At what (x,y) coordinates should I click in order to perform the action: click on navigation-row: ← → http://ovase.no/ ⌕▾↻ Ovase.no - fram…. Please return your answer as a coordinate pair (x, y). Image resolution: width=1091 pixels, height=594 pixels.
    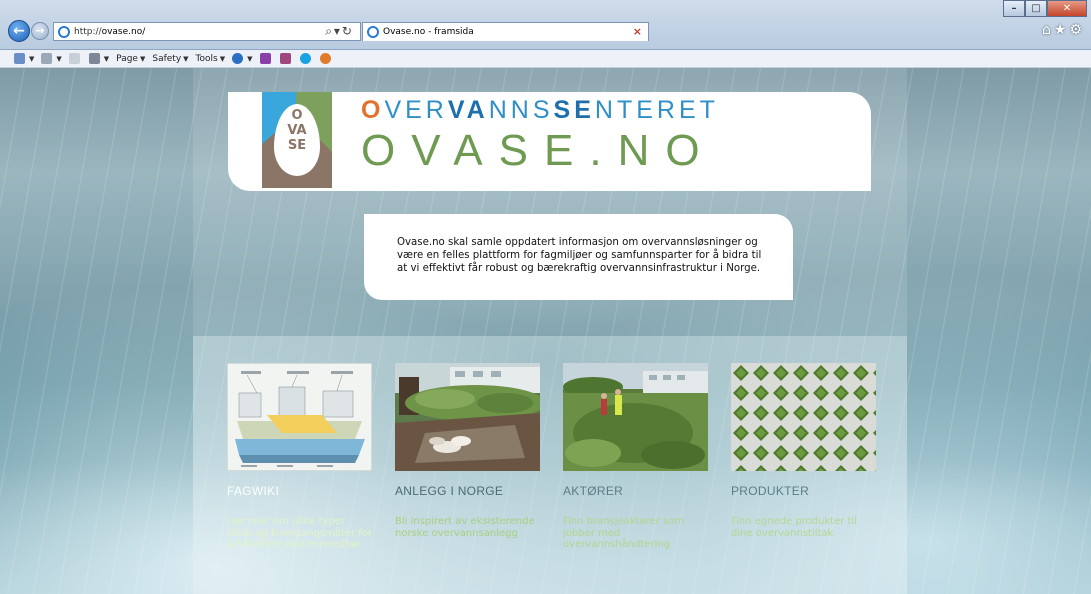
    Looking at the image, I should click on (545, 30).